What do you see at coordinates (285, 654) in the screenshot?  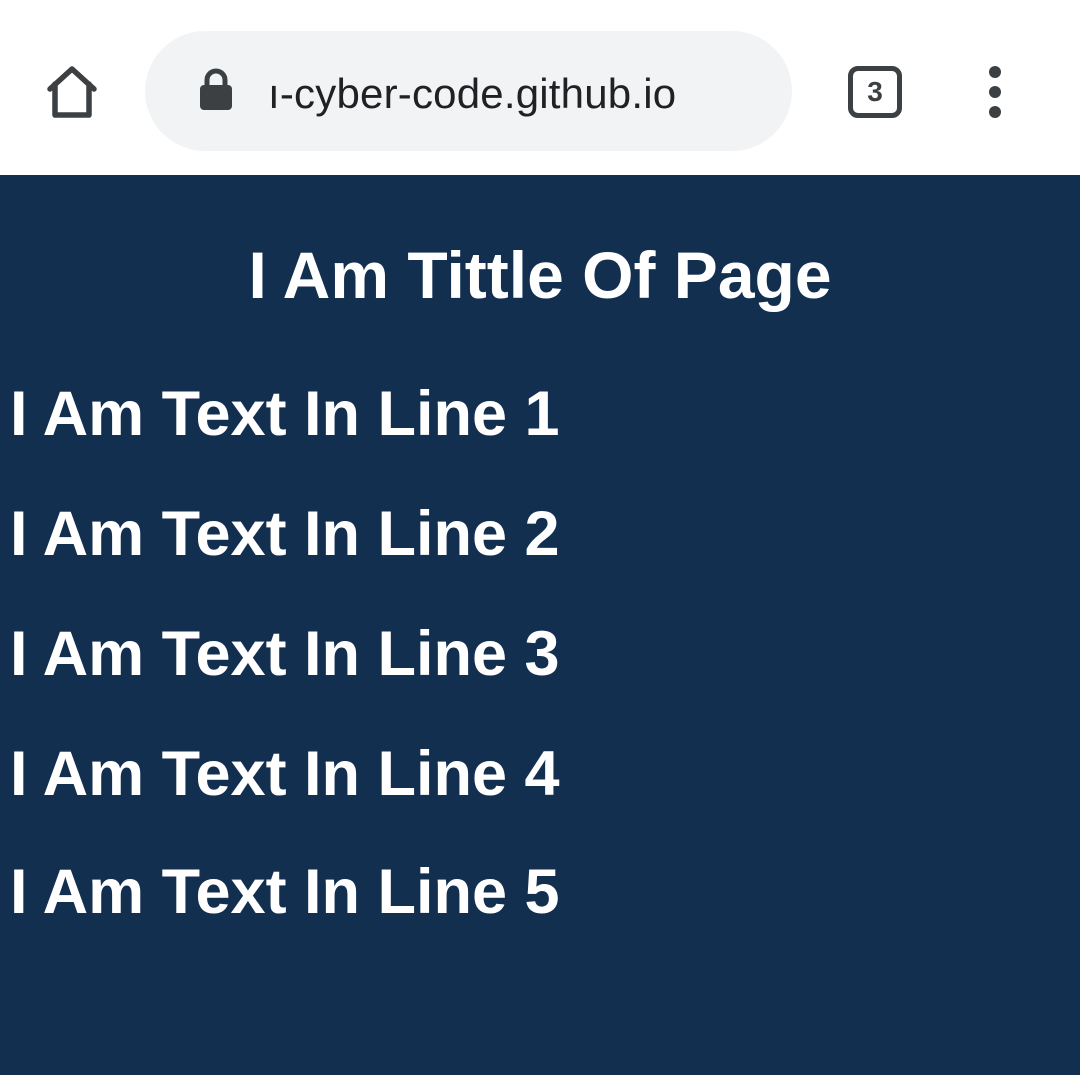 I see `text-line-3: I Am Text In Line 3` at bounding box center [285, 654].